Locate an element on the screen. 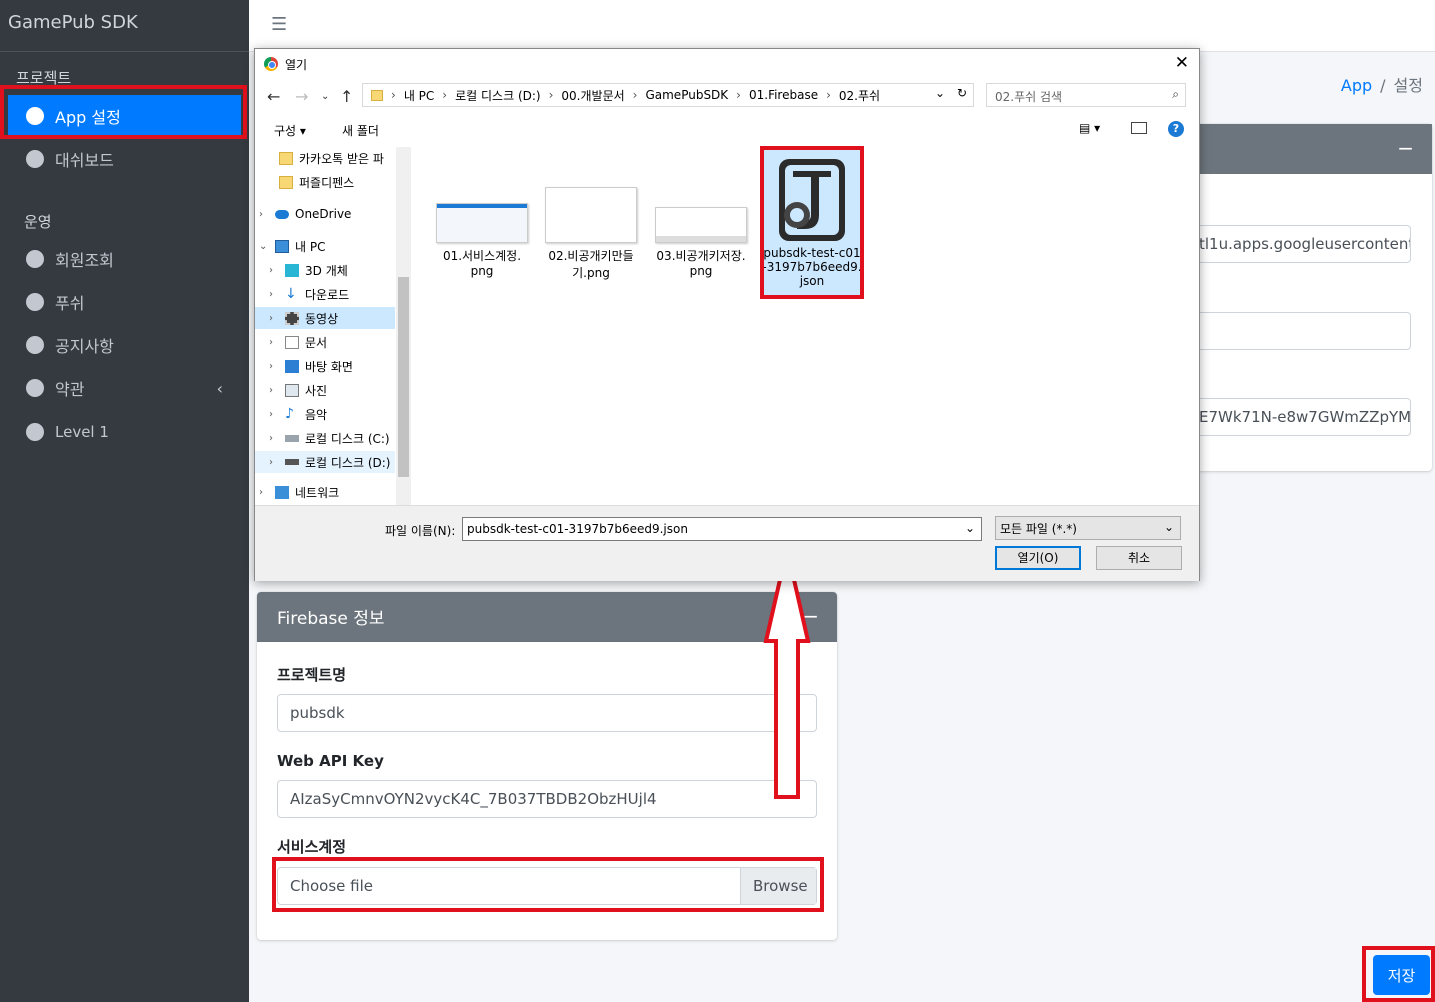 This screenshot has width=1435, height=1002. image-thumbnail is located at coordinates (591, 215).